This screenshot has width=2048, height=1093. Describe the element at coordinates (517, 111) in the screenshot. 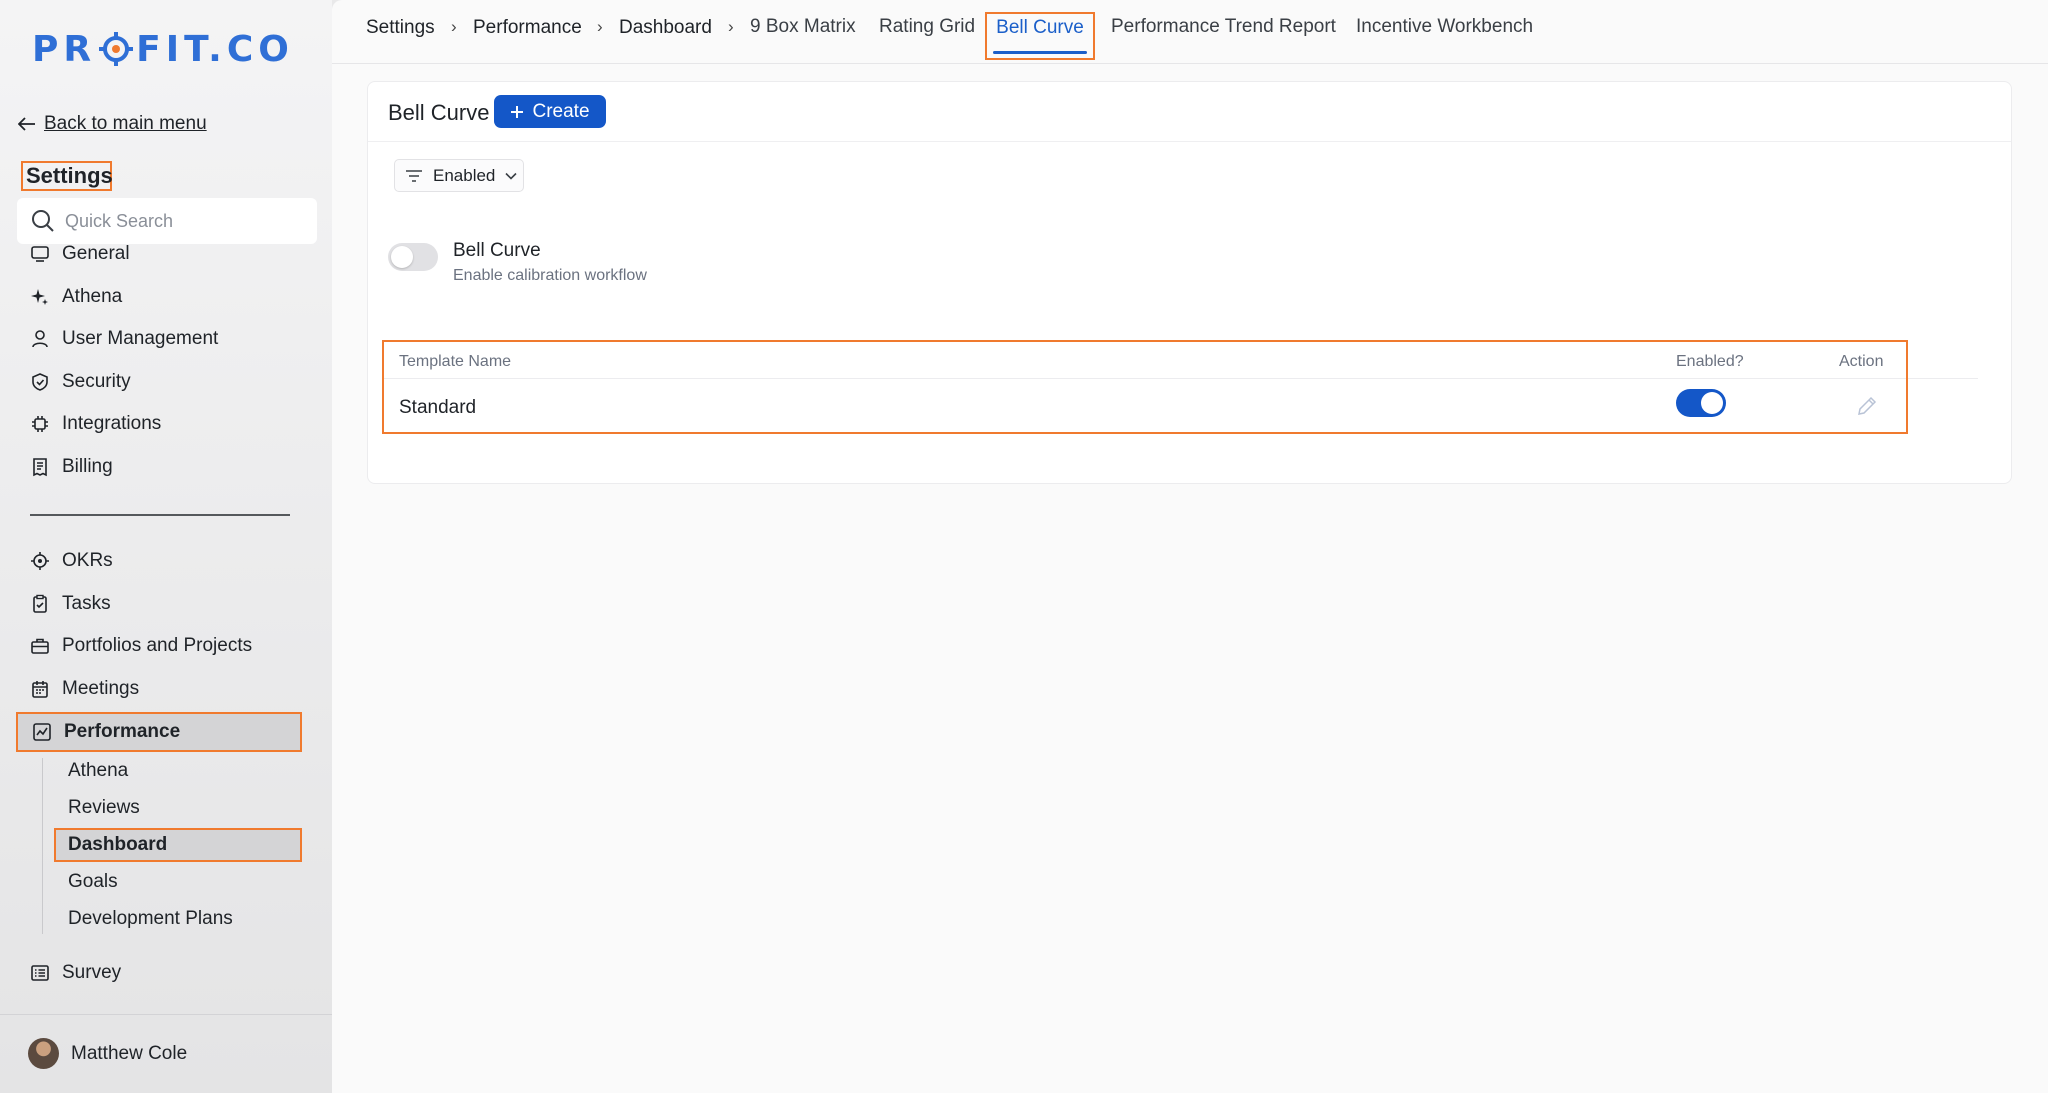

I see `plus-icon` at that location.